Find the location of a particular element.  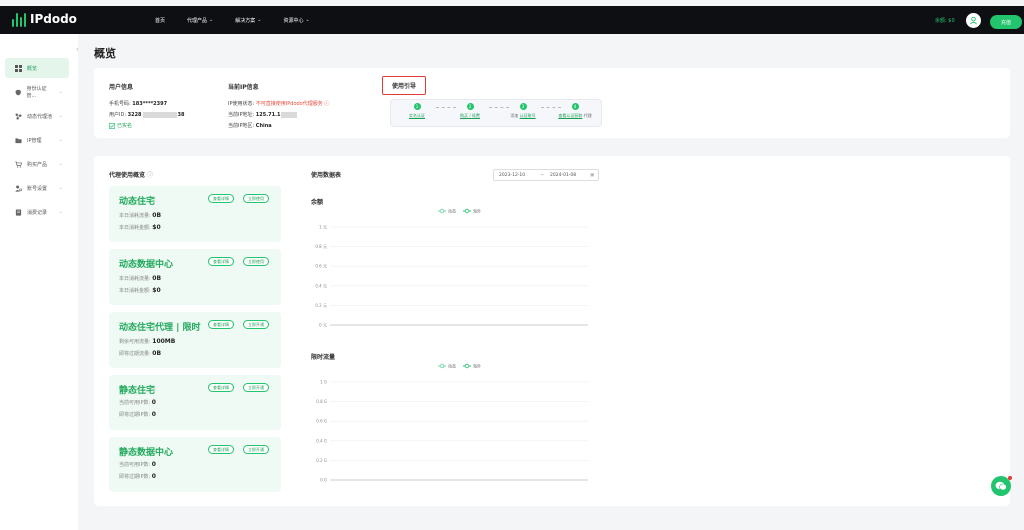

recharge-button: 充值 is located at coordinates (1006, 22).